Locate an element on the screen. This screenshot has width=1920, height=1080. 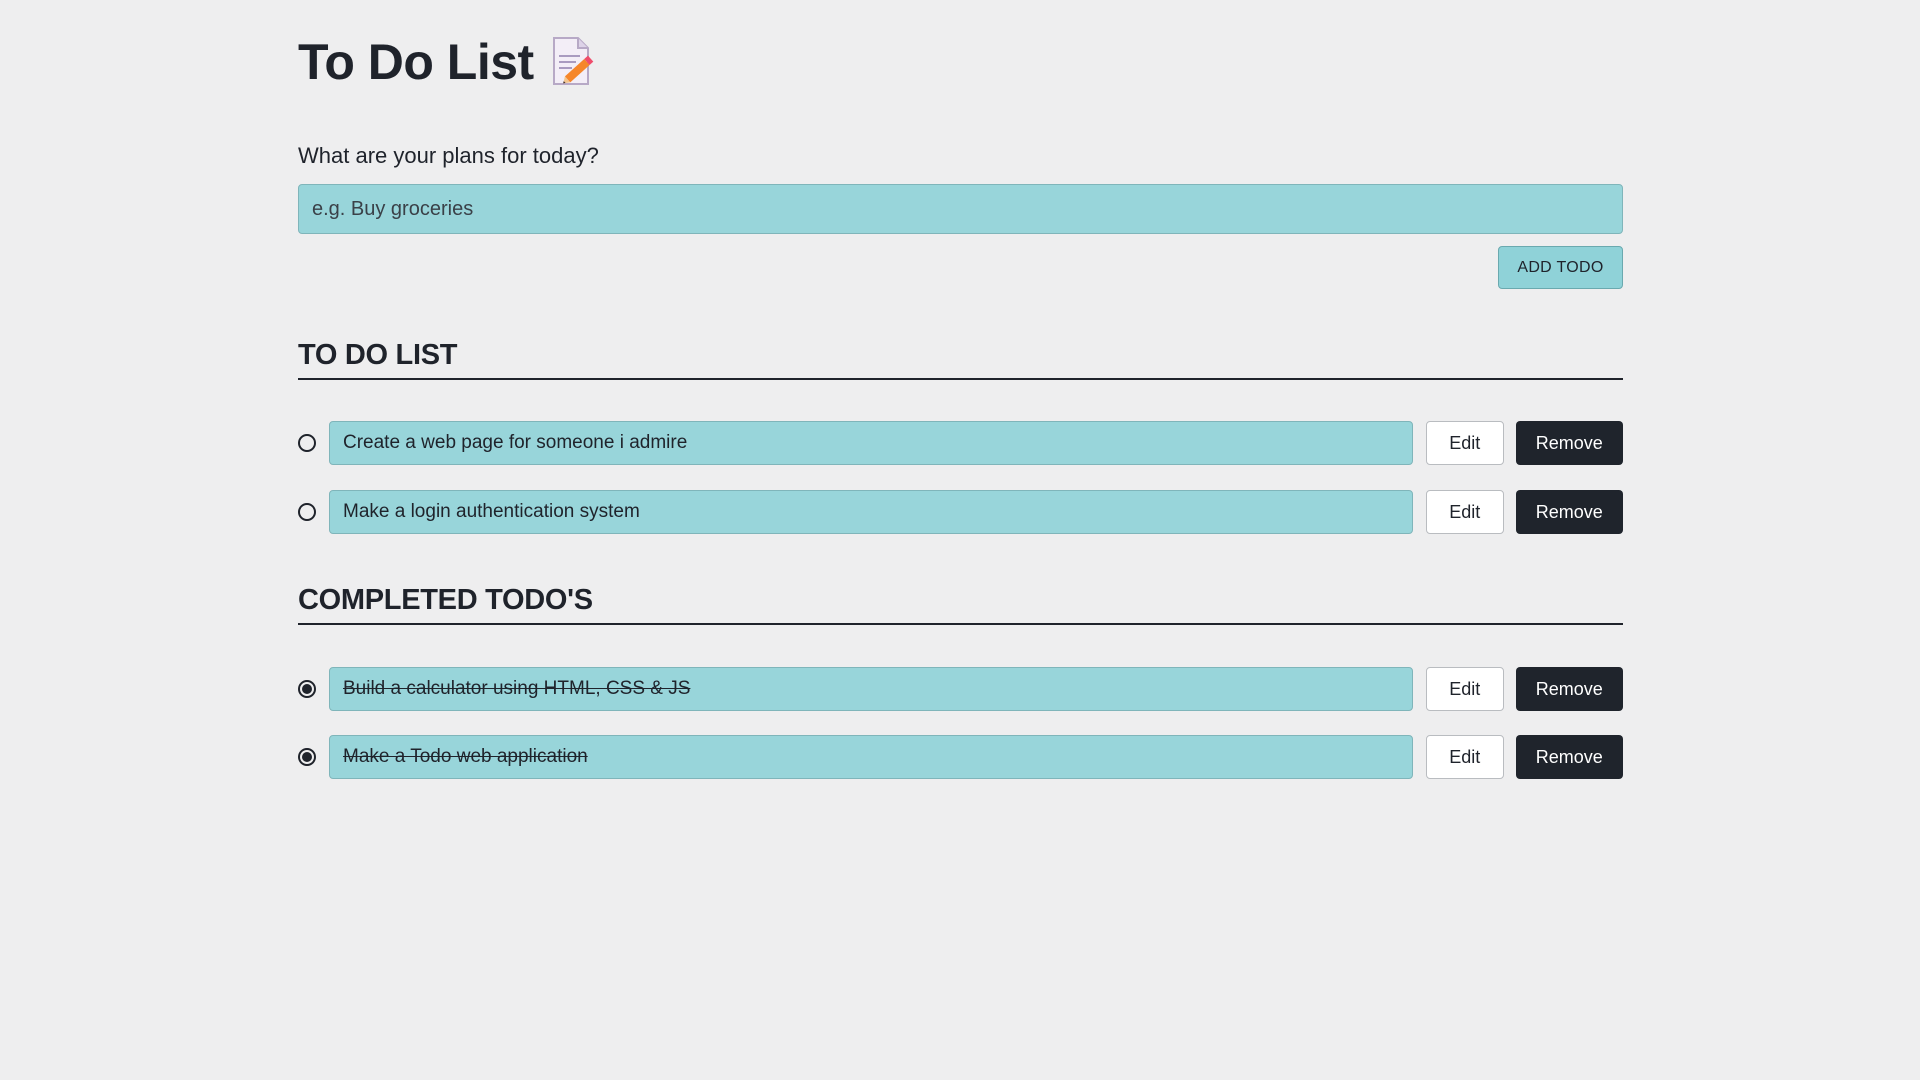
memo-icon is located at coordinates (572, 62).